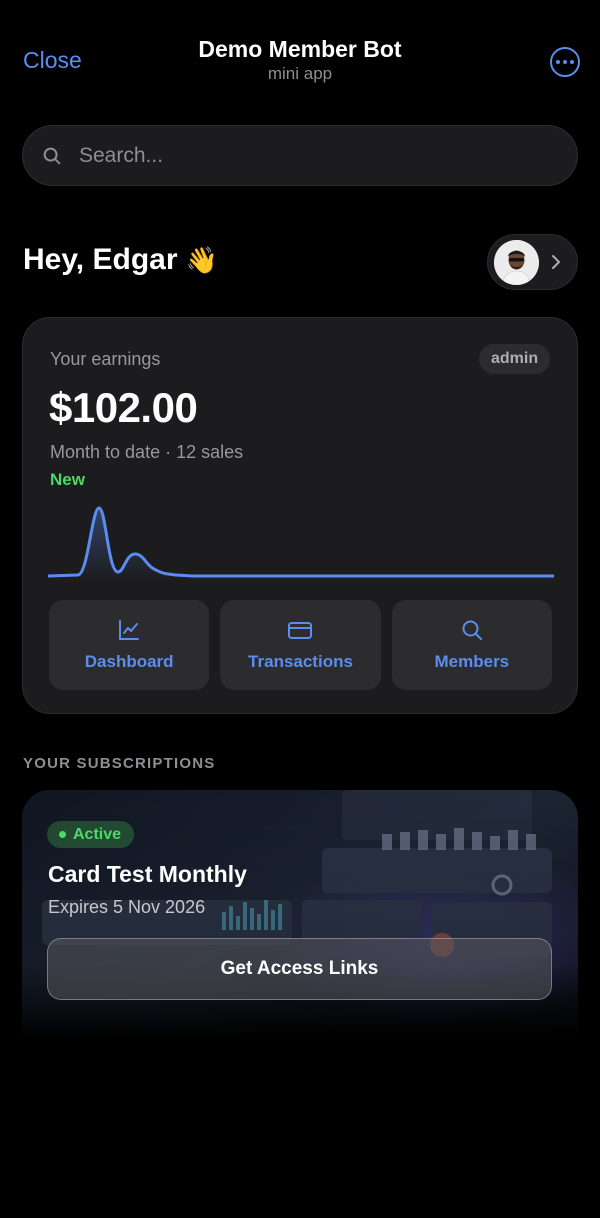 The image size is (600, 1218). I want to click on dashboard-label: Dashboard, so click(129, 661).